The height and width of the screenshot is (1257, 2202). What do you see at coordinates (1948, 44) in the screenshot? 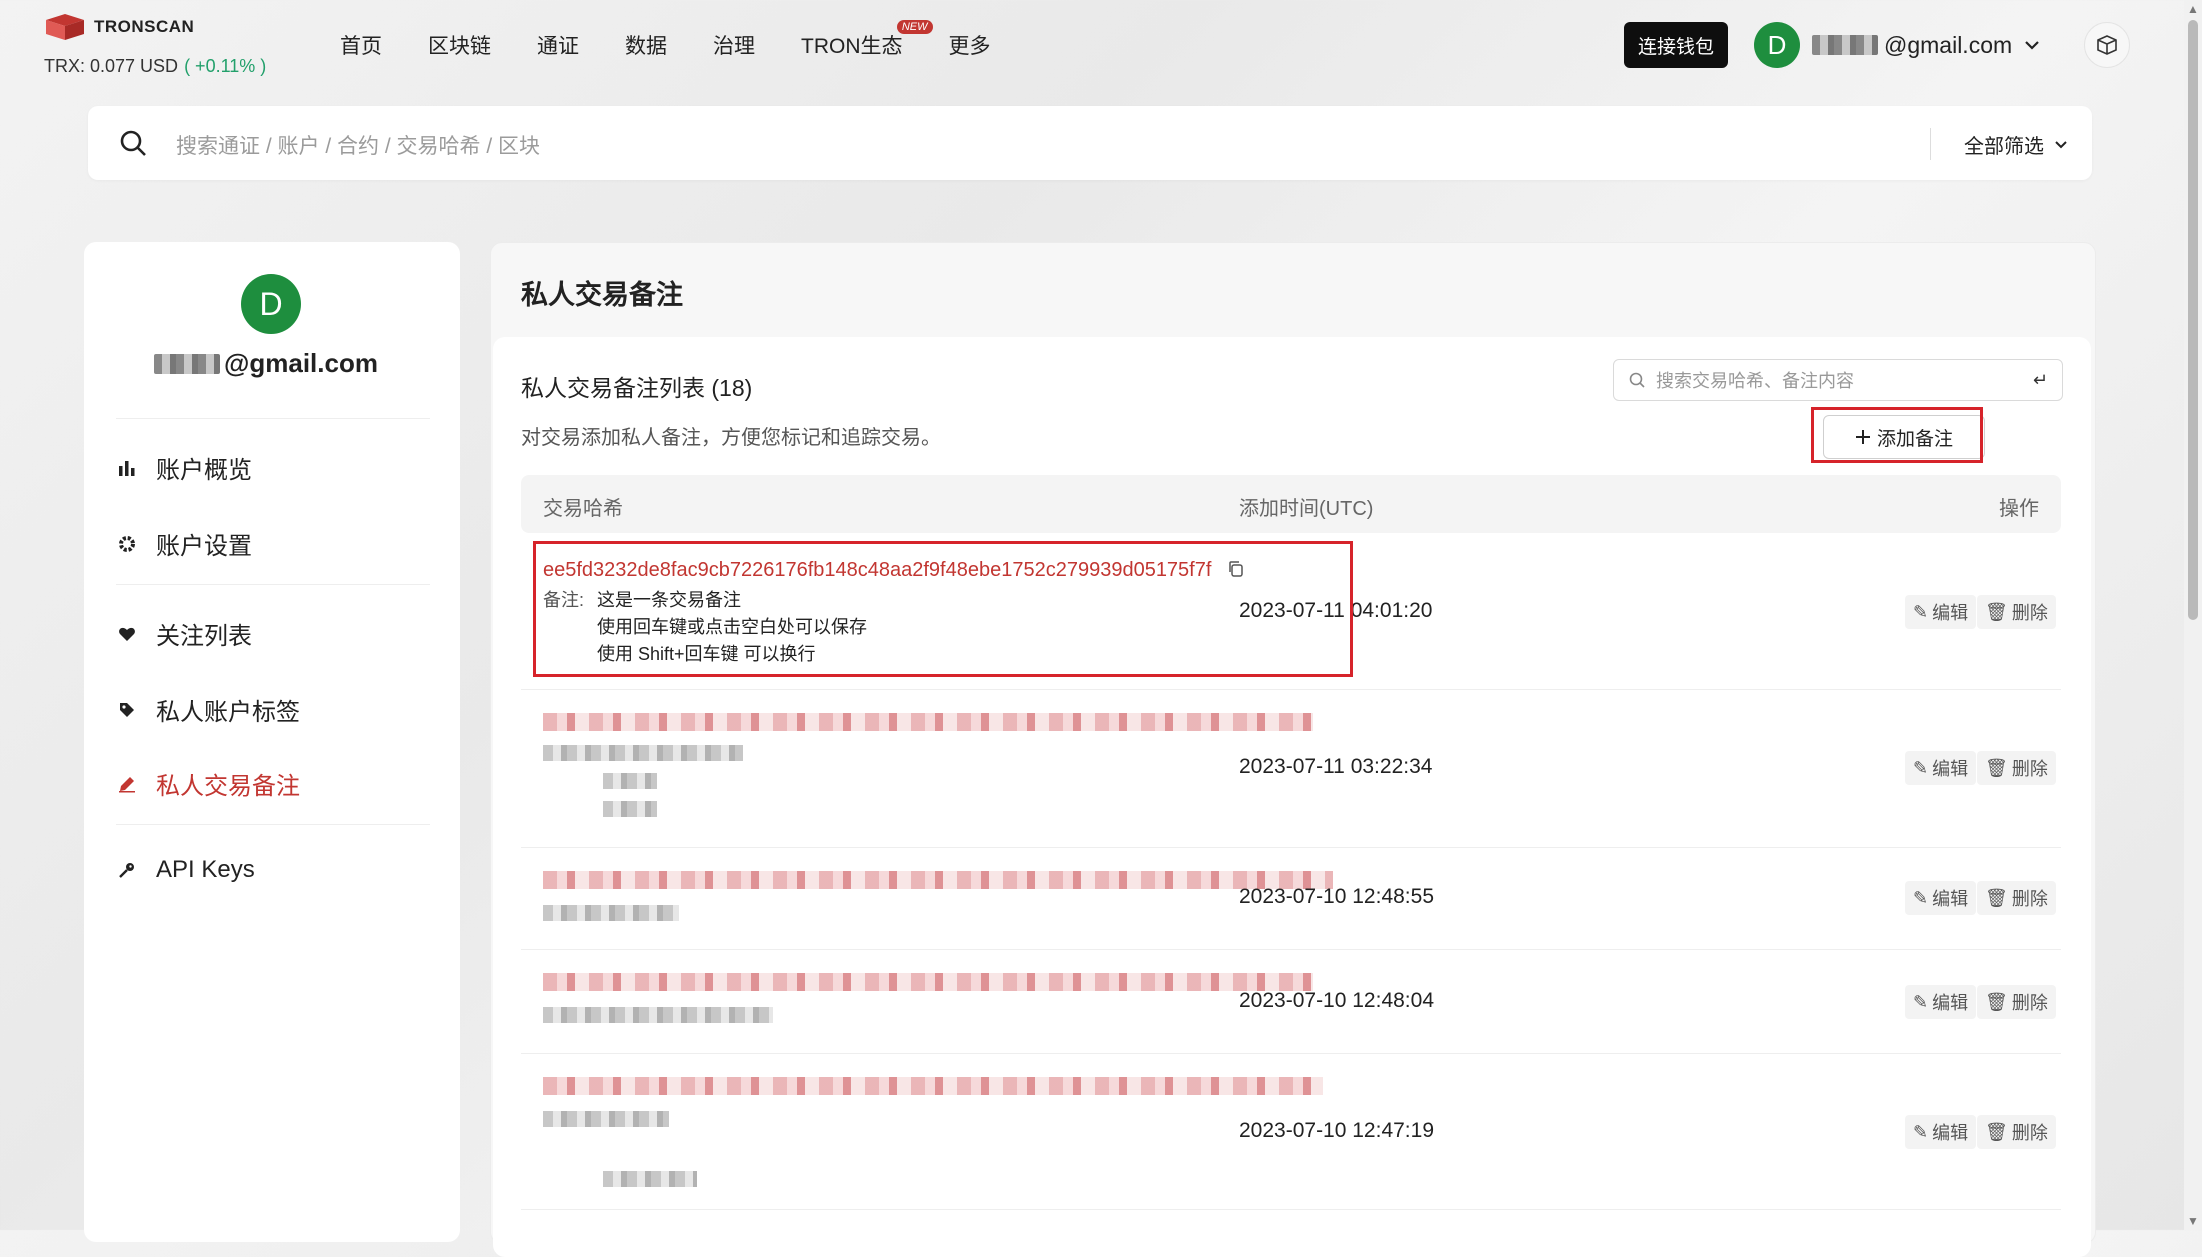
I see `user-email-suffix: @gmail.com` at bounding box center [1948, 44].